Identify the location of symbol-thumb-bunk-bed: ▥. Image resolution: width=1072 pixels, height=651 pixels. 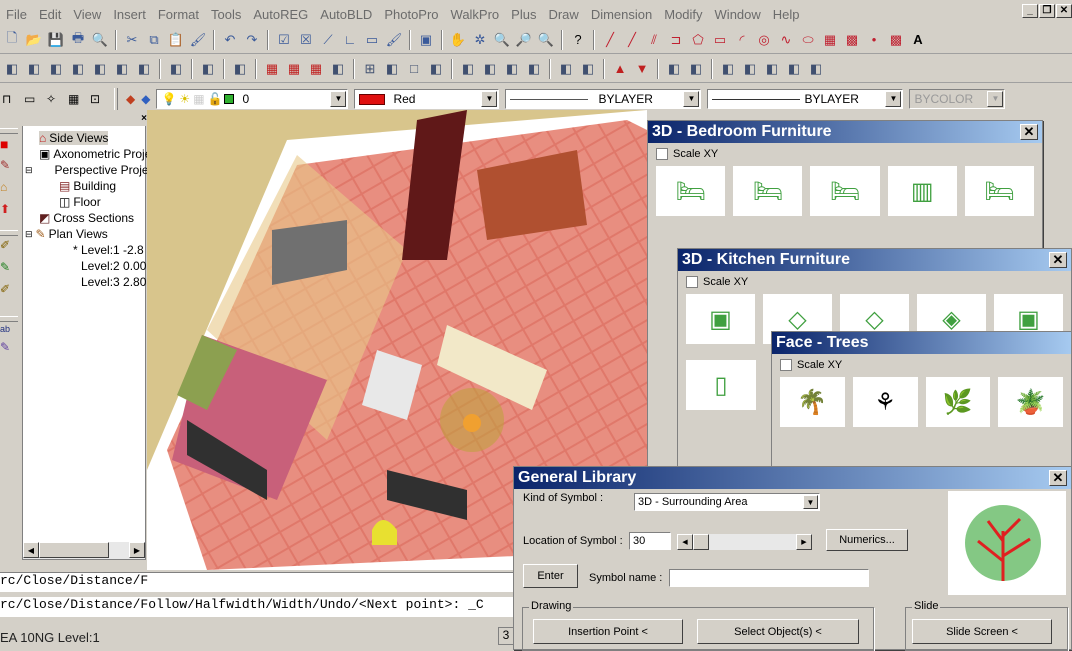
(922, 191).